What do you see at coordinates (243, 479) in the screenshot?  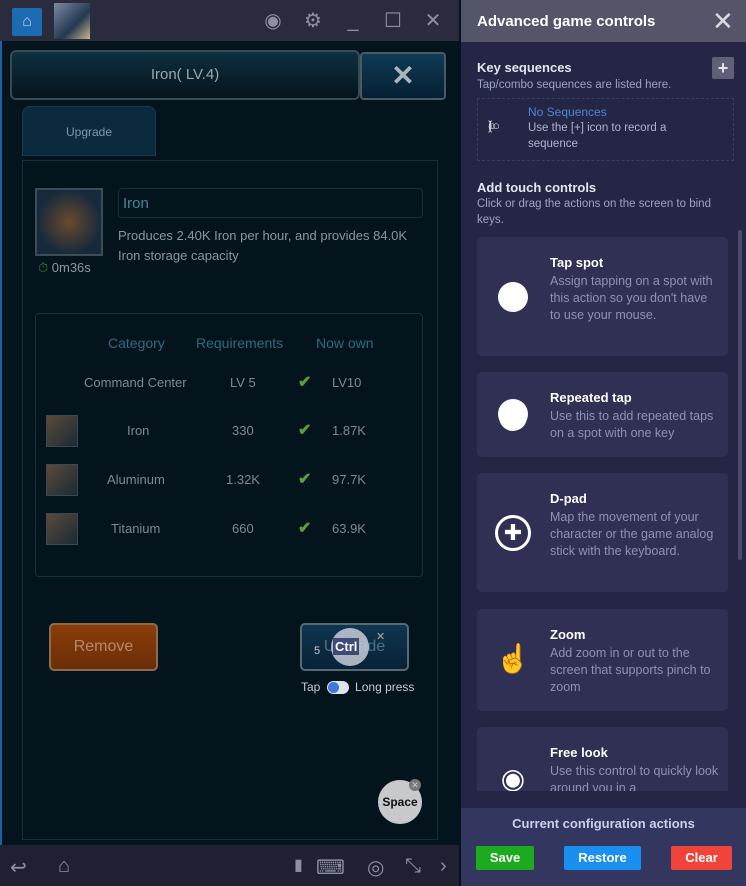 I see `cell-requirement: 1.32K` at bounding box center [243, 479].